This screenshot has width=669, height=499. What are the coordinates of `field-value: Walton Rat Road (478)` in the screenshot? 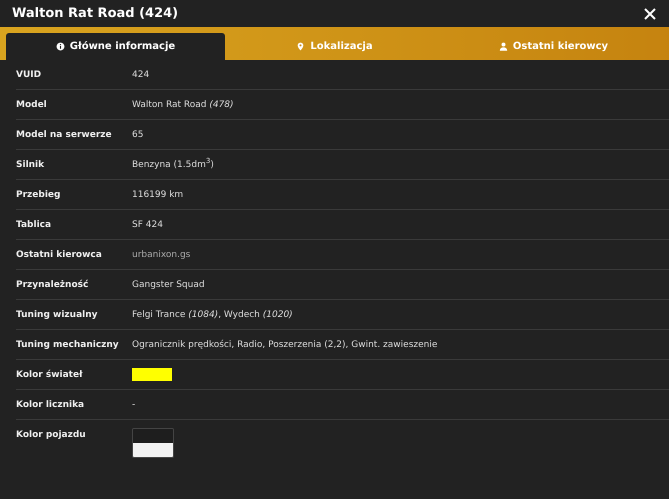 It's located at (183, 105).